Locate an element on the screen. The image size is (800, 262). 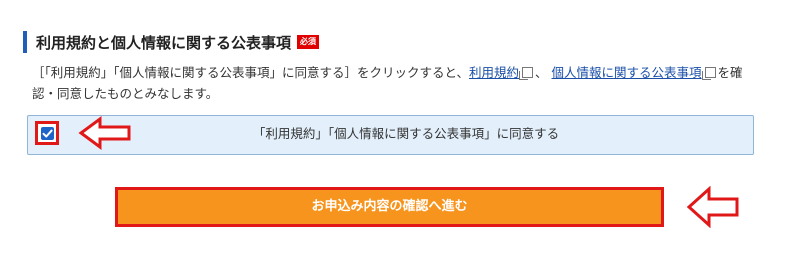
terms-link: 利用規約 is located at coordinates (494, 72).